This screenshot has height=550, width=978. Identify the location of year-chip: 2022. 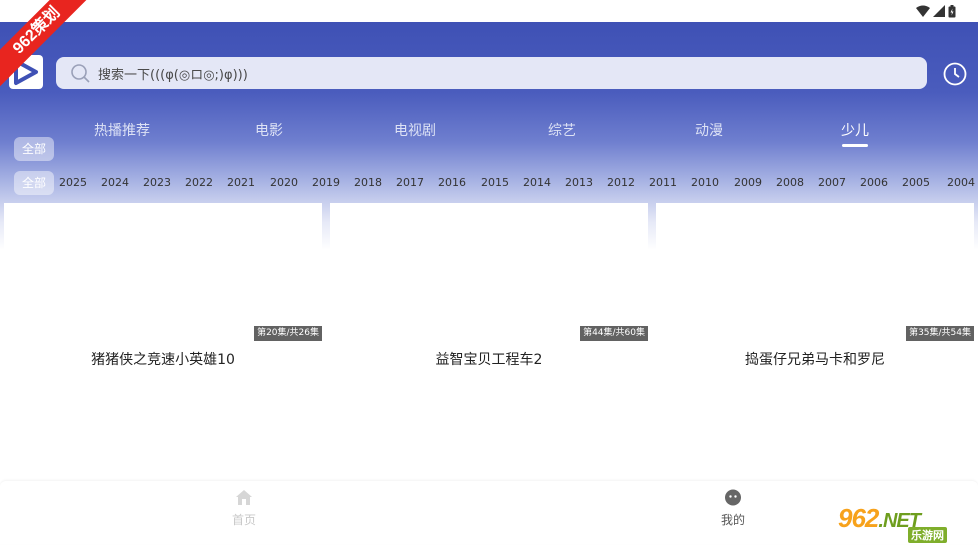
(199, 182).